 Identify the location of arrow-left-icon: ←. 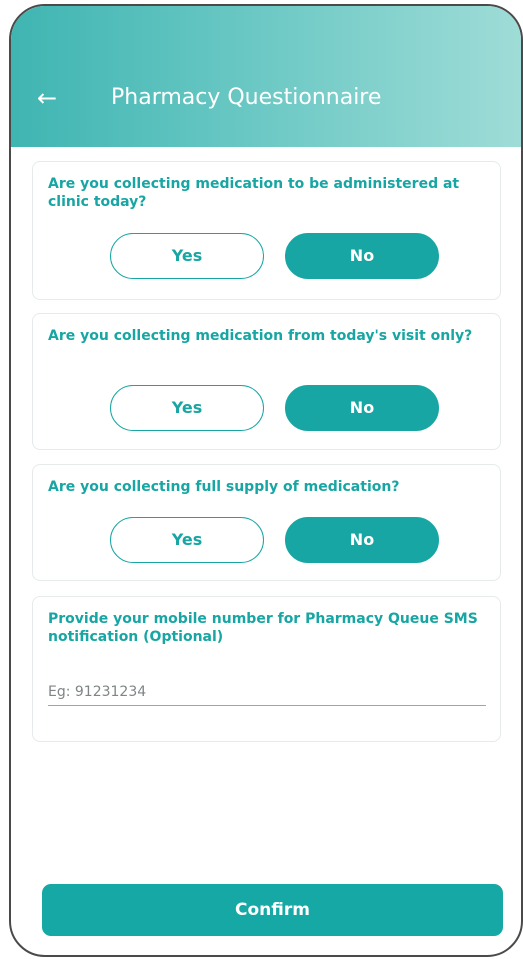
(47, 98).